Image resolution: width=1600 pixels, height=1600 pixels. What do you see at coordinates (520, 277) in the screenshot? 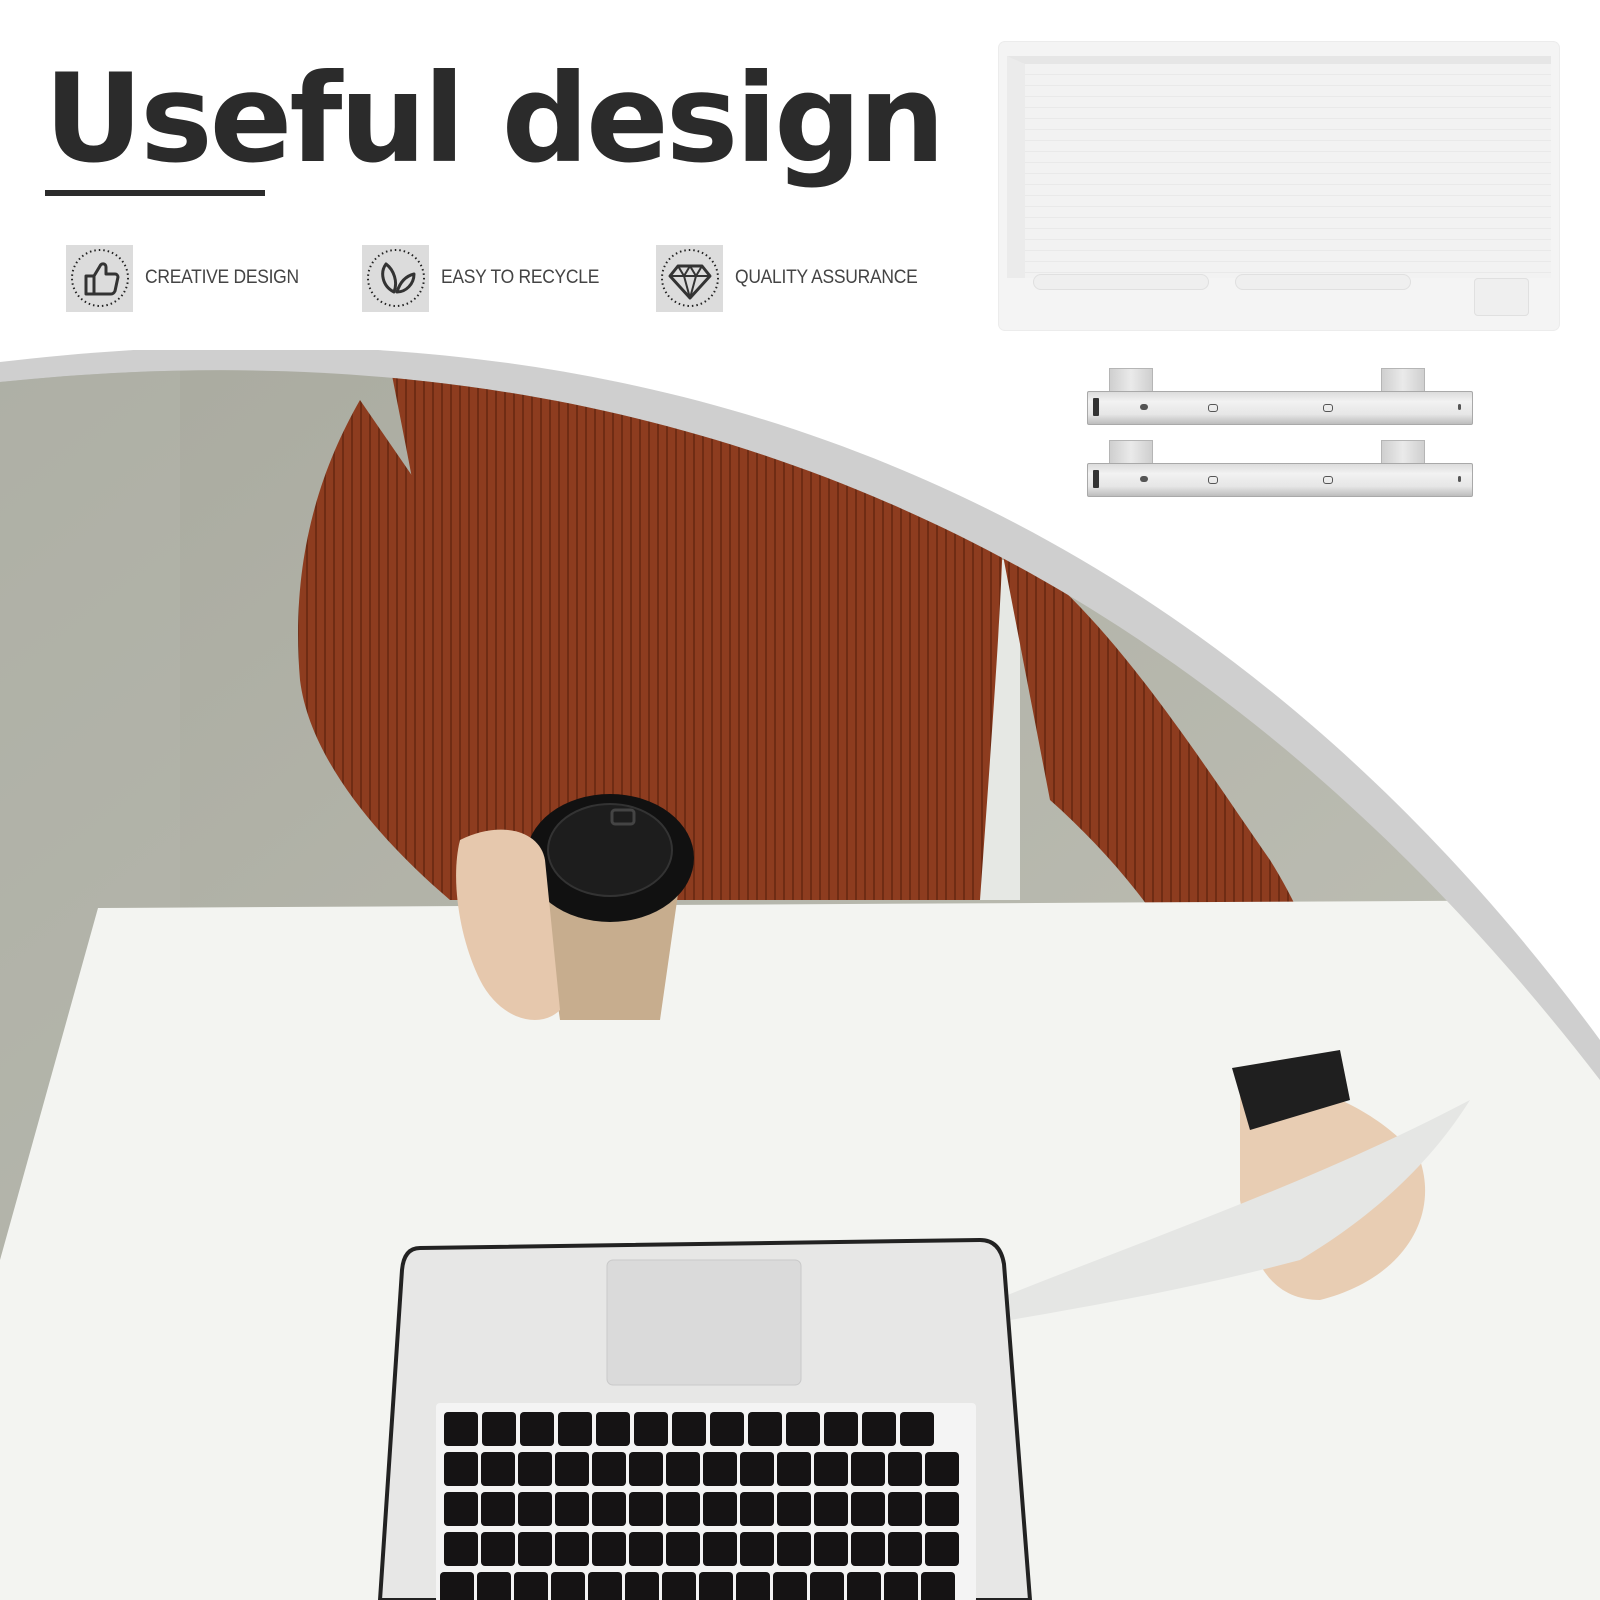
I see `feature-label: EASY TO RECYCLE` at bounding box center [520, 277].